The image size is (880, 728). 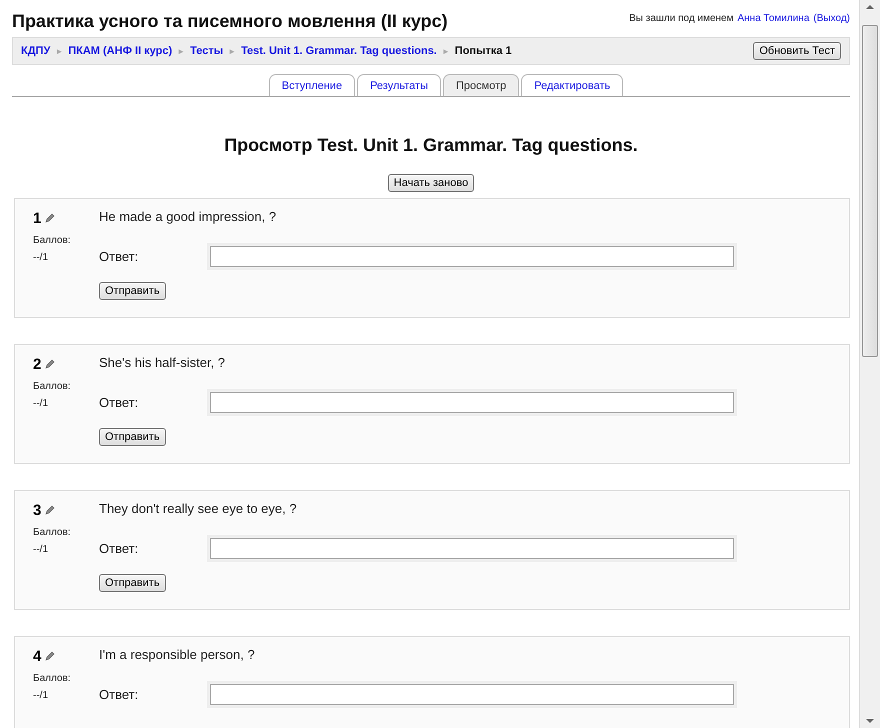 I want to click on tab: Просмотр, so click(x=481, y=85).